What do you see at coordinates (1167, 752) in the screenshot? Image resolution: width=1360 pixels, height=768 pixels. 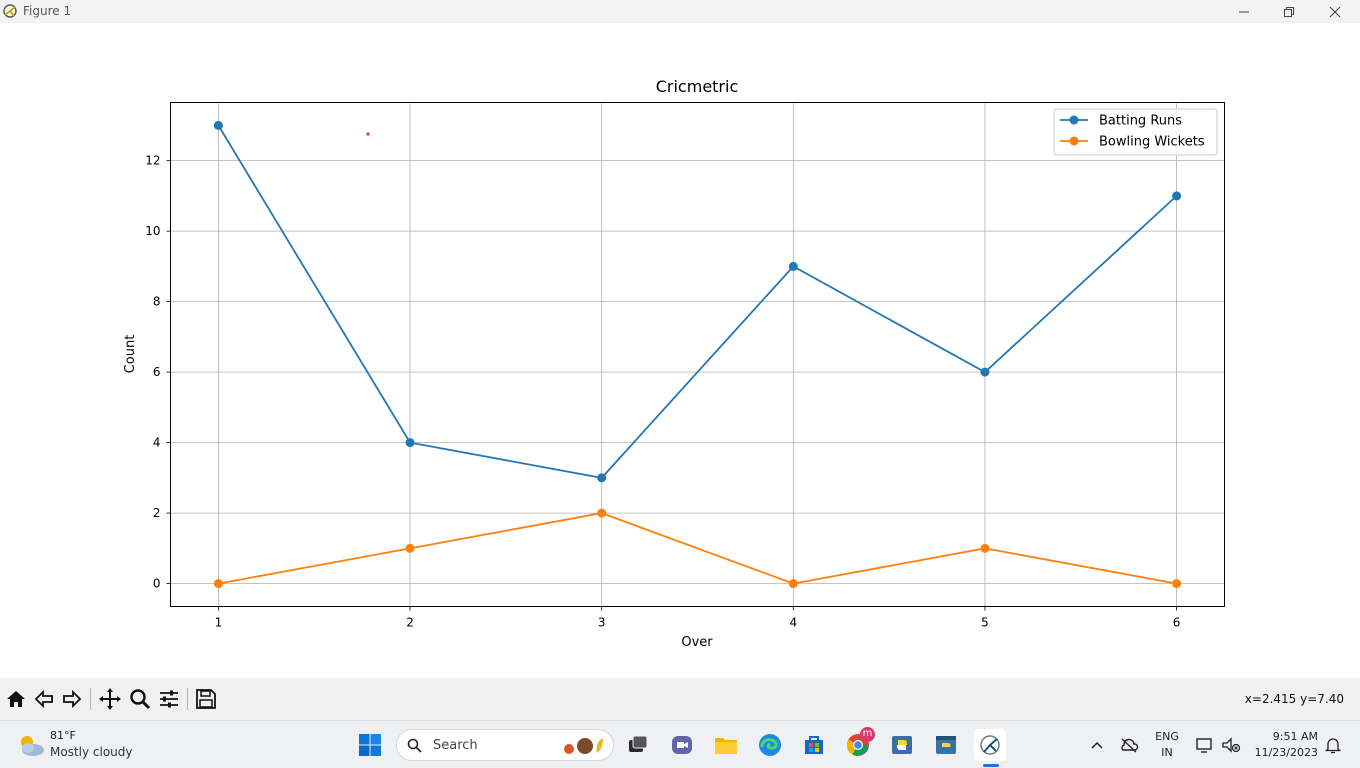 I see `region-indicator: IN` at bounding box center [1167, 752].